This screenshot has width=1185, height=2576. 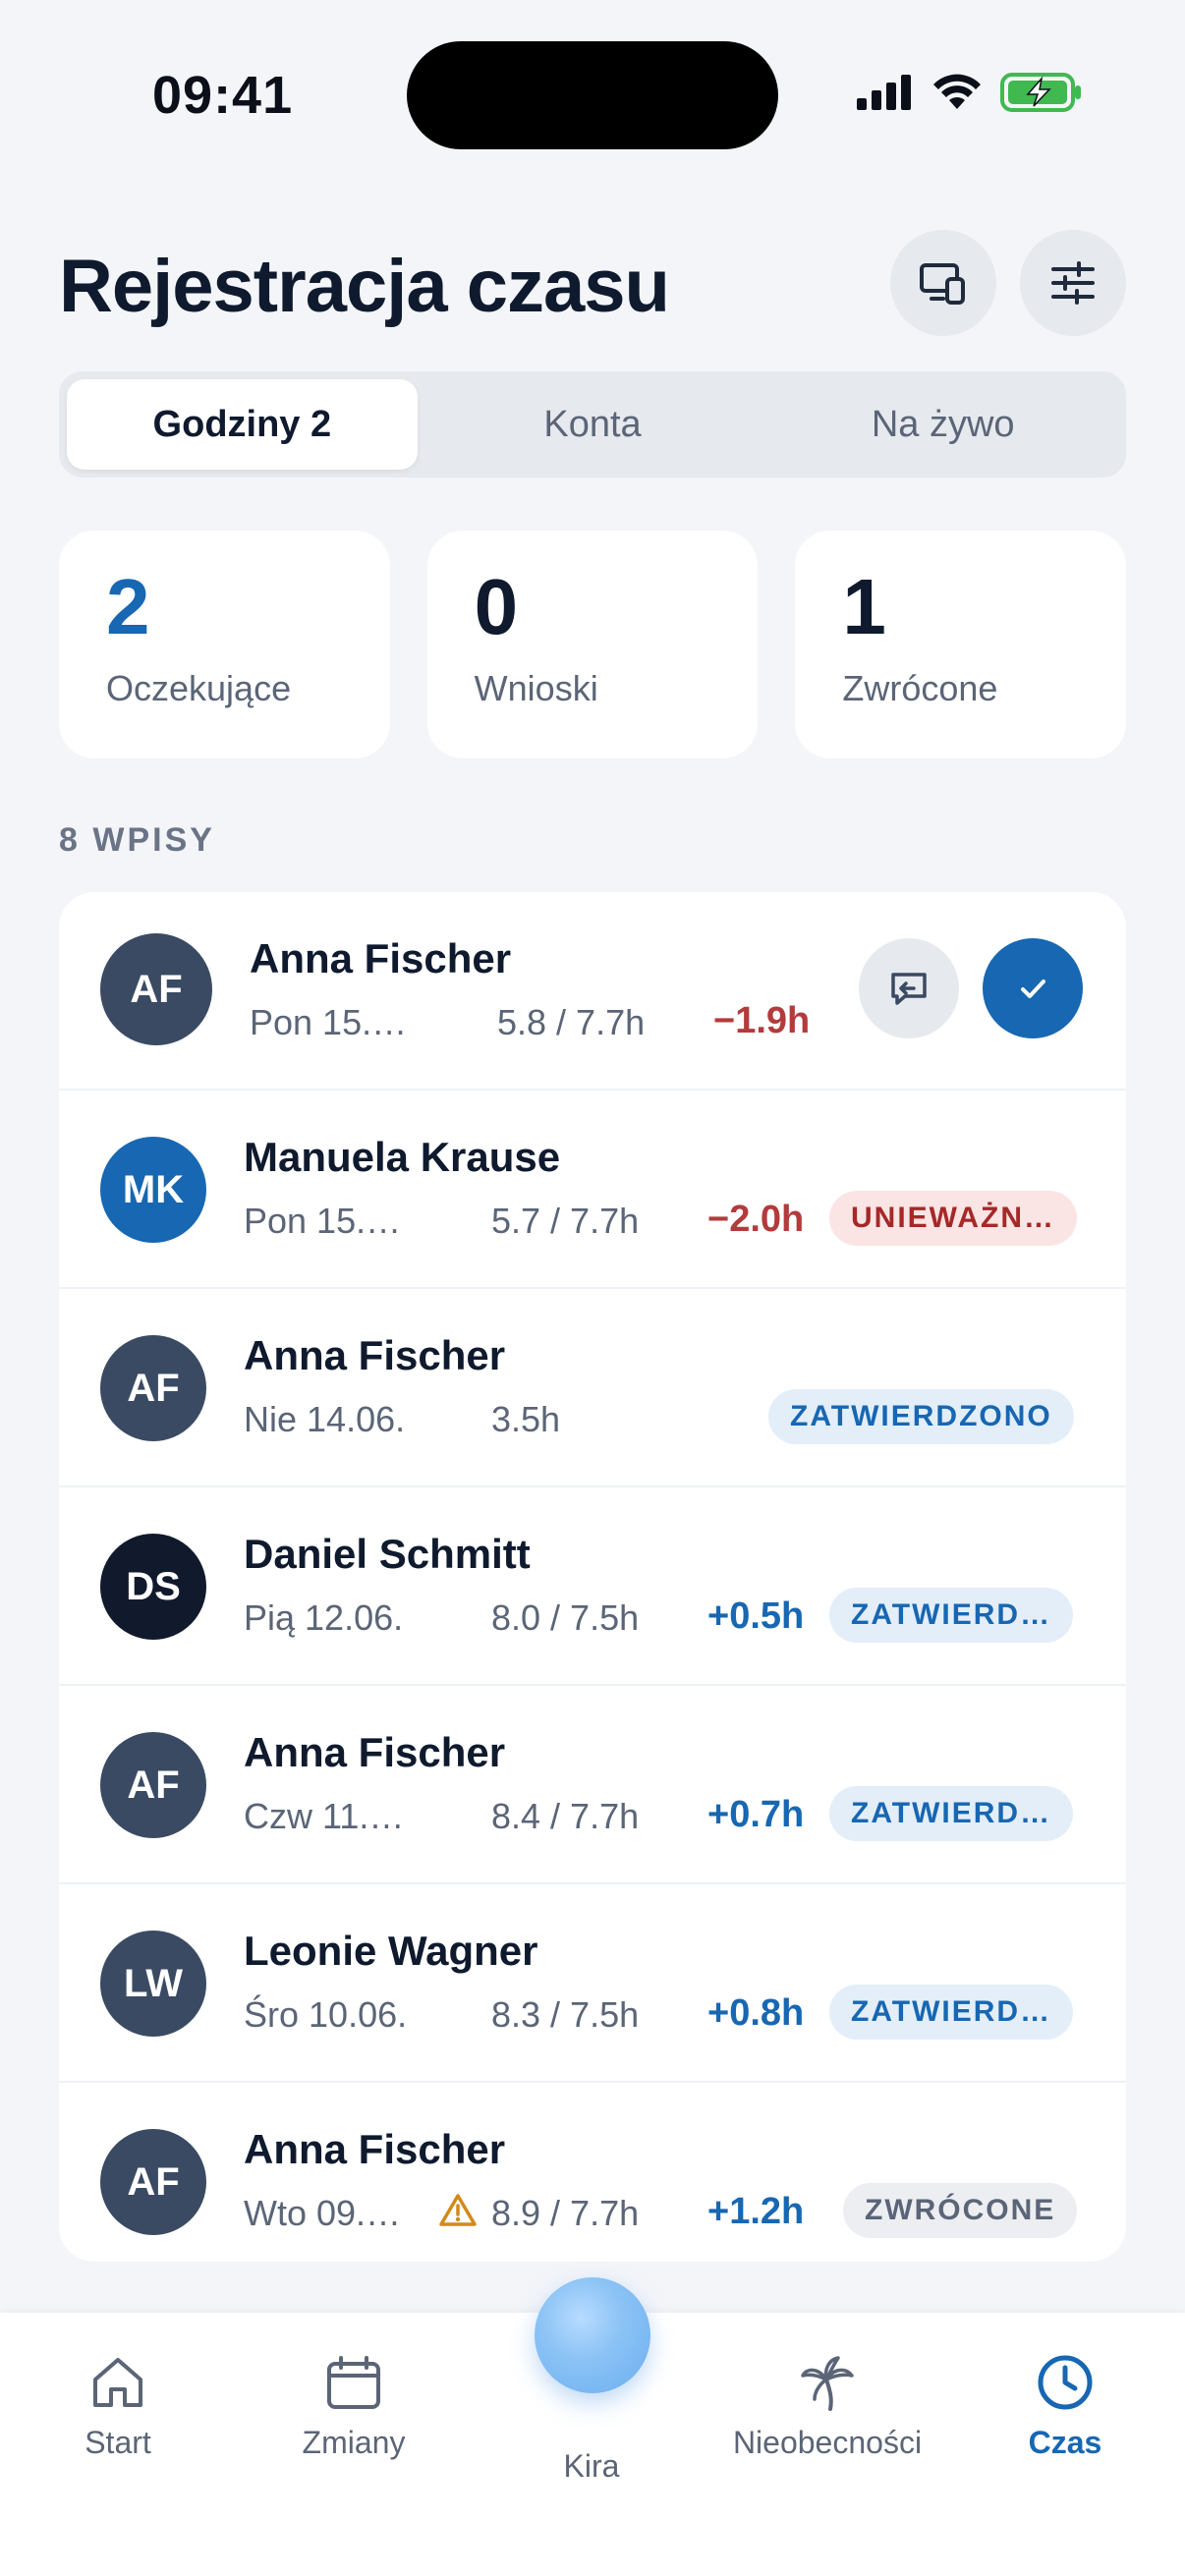 What do you see at coordinates (223, 95) in the screenshot?
I see `status-time: 09:41` at bounding box center [223, 95].